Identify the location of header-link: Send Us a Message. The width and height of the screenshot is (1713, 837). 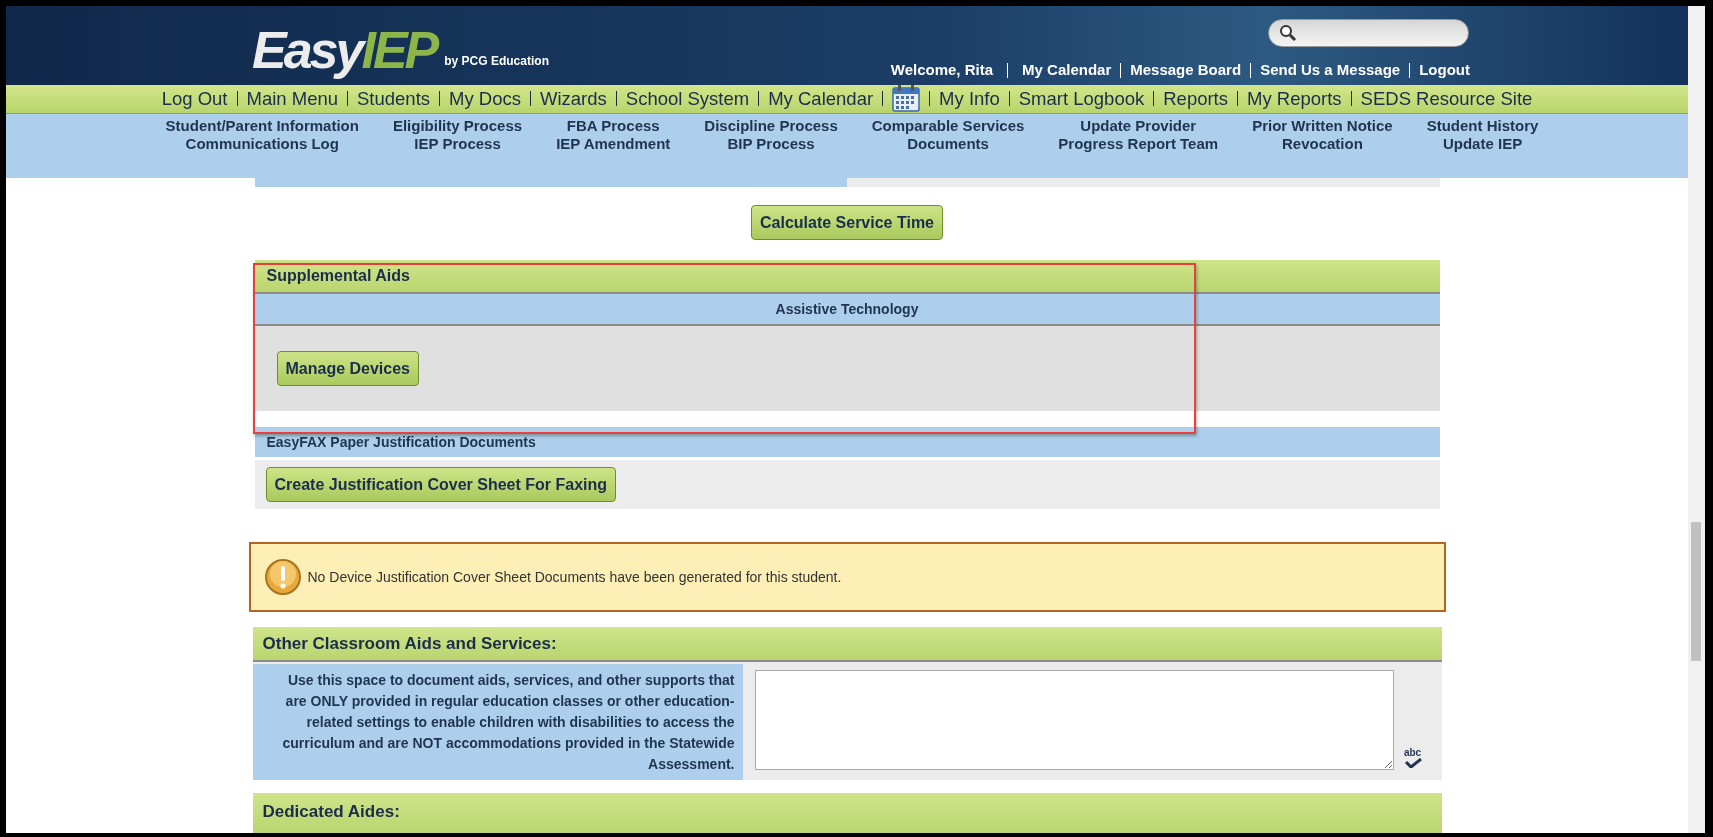
(1330, 70).